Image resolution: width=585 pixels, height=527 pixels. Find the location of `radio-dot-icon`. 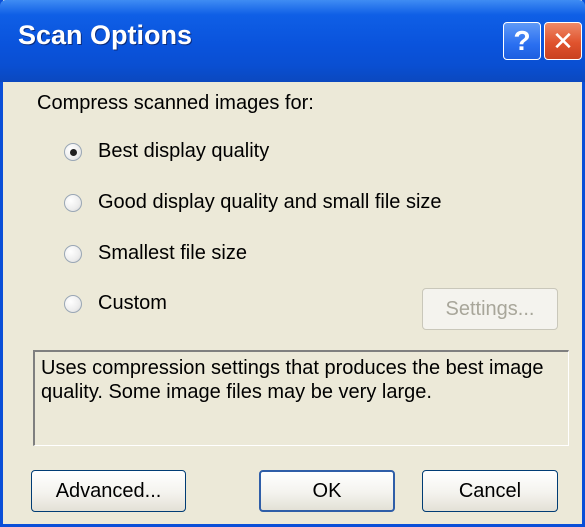

radio-dot-icon is located at coordinates (73, 152).